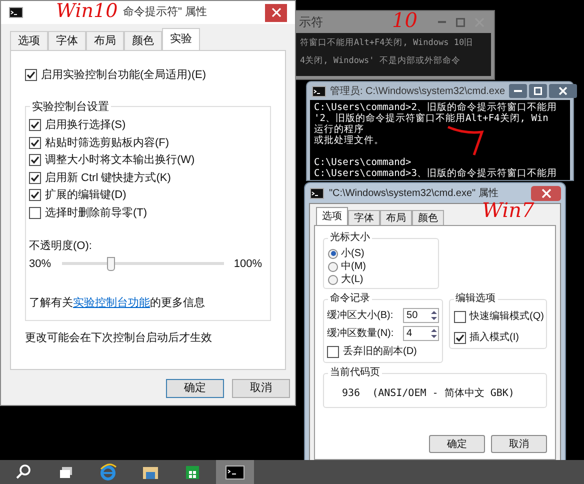  What do you see at coordinates (405, 20) in the screenshot?
I see `handwritten-note: 10` at bounding box center [405, 20].